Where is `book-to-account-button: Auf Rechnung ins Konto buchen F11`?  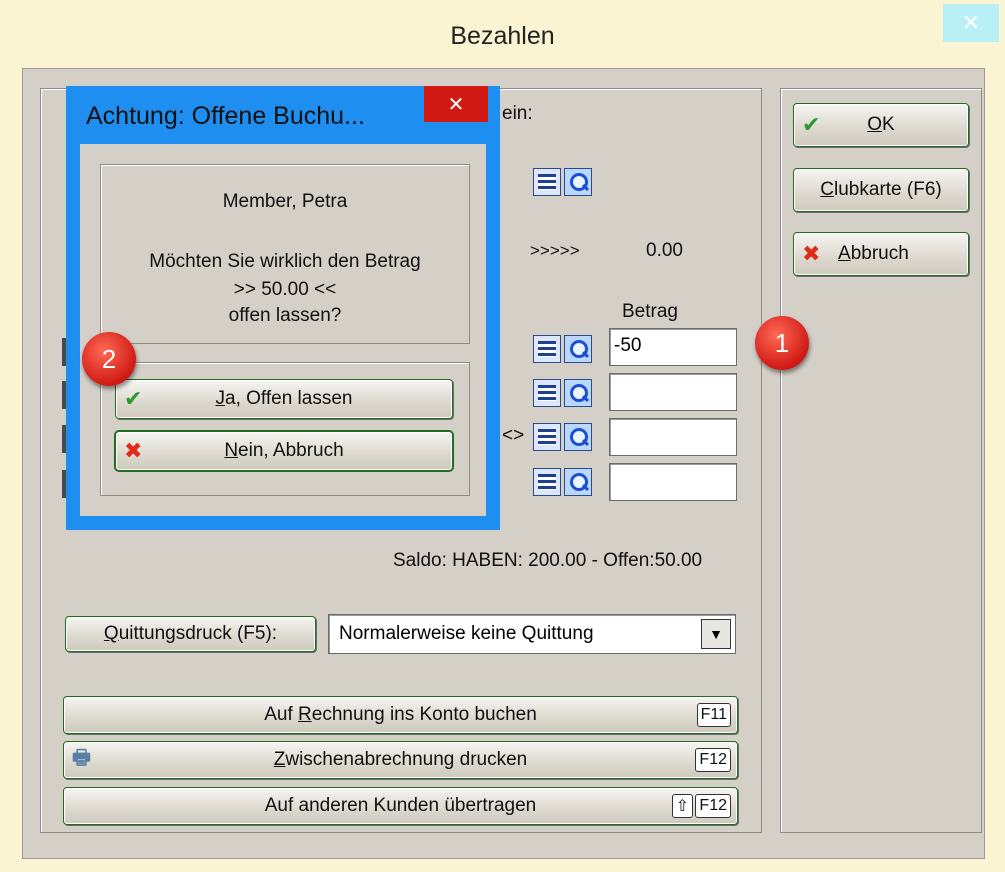
book-to-account-button: Auf Rechnung ins Konto buchen F11 is located at coordinates (400, 715).